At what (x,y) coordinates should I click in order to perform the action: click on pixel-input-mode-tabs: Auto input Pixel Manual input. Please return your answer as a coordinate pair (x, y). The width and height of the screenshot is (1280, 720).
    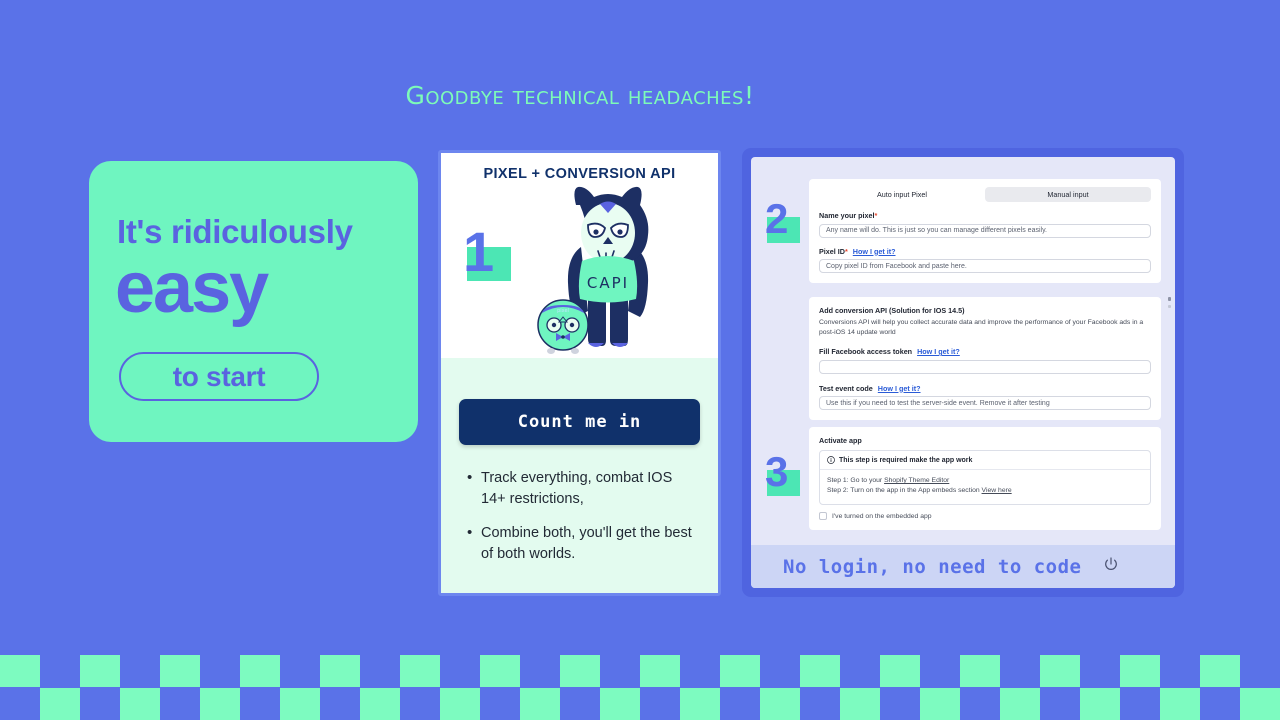
    Looking at the image, I should click on (985, 194).